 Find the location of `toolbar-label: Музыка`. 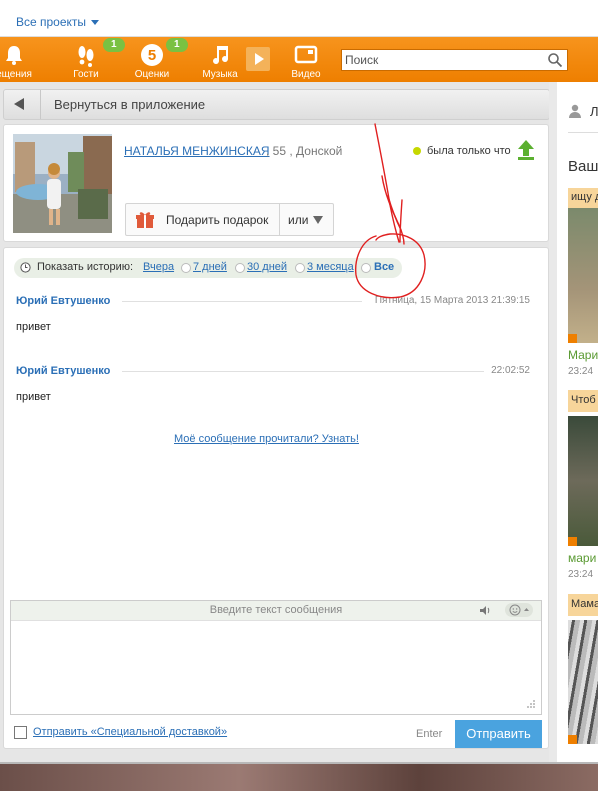

toolbar-label: Музыка is located at coordinates (220, 74).